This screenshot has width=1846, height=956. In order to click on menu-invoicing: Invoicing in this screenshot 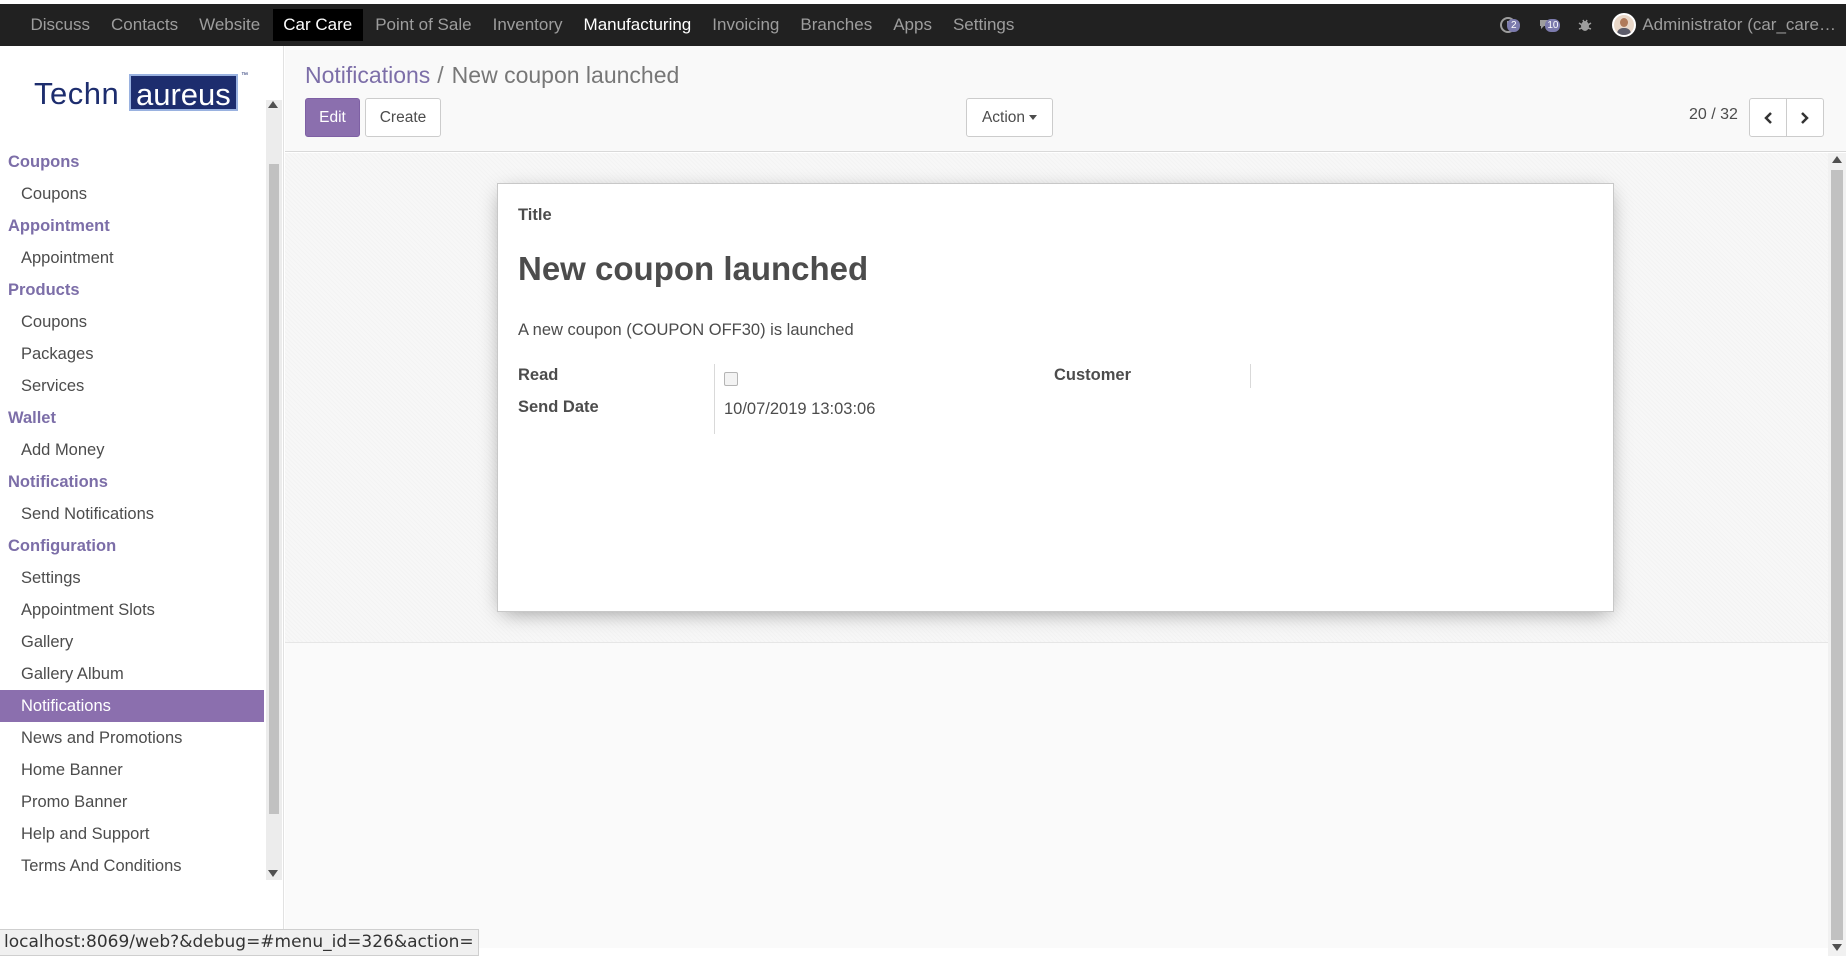, I will do `click(746, 25)`.